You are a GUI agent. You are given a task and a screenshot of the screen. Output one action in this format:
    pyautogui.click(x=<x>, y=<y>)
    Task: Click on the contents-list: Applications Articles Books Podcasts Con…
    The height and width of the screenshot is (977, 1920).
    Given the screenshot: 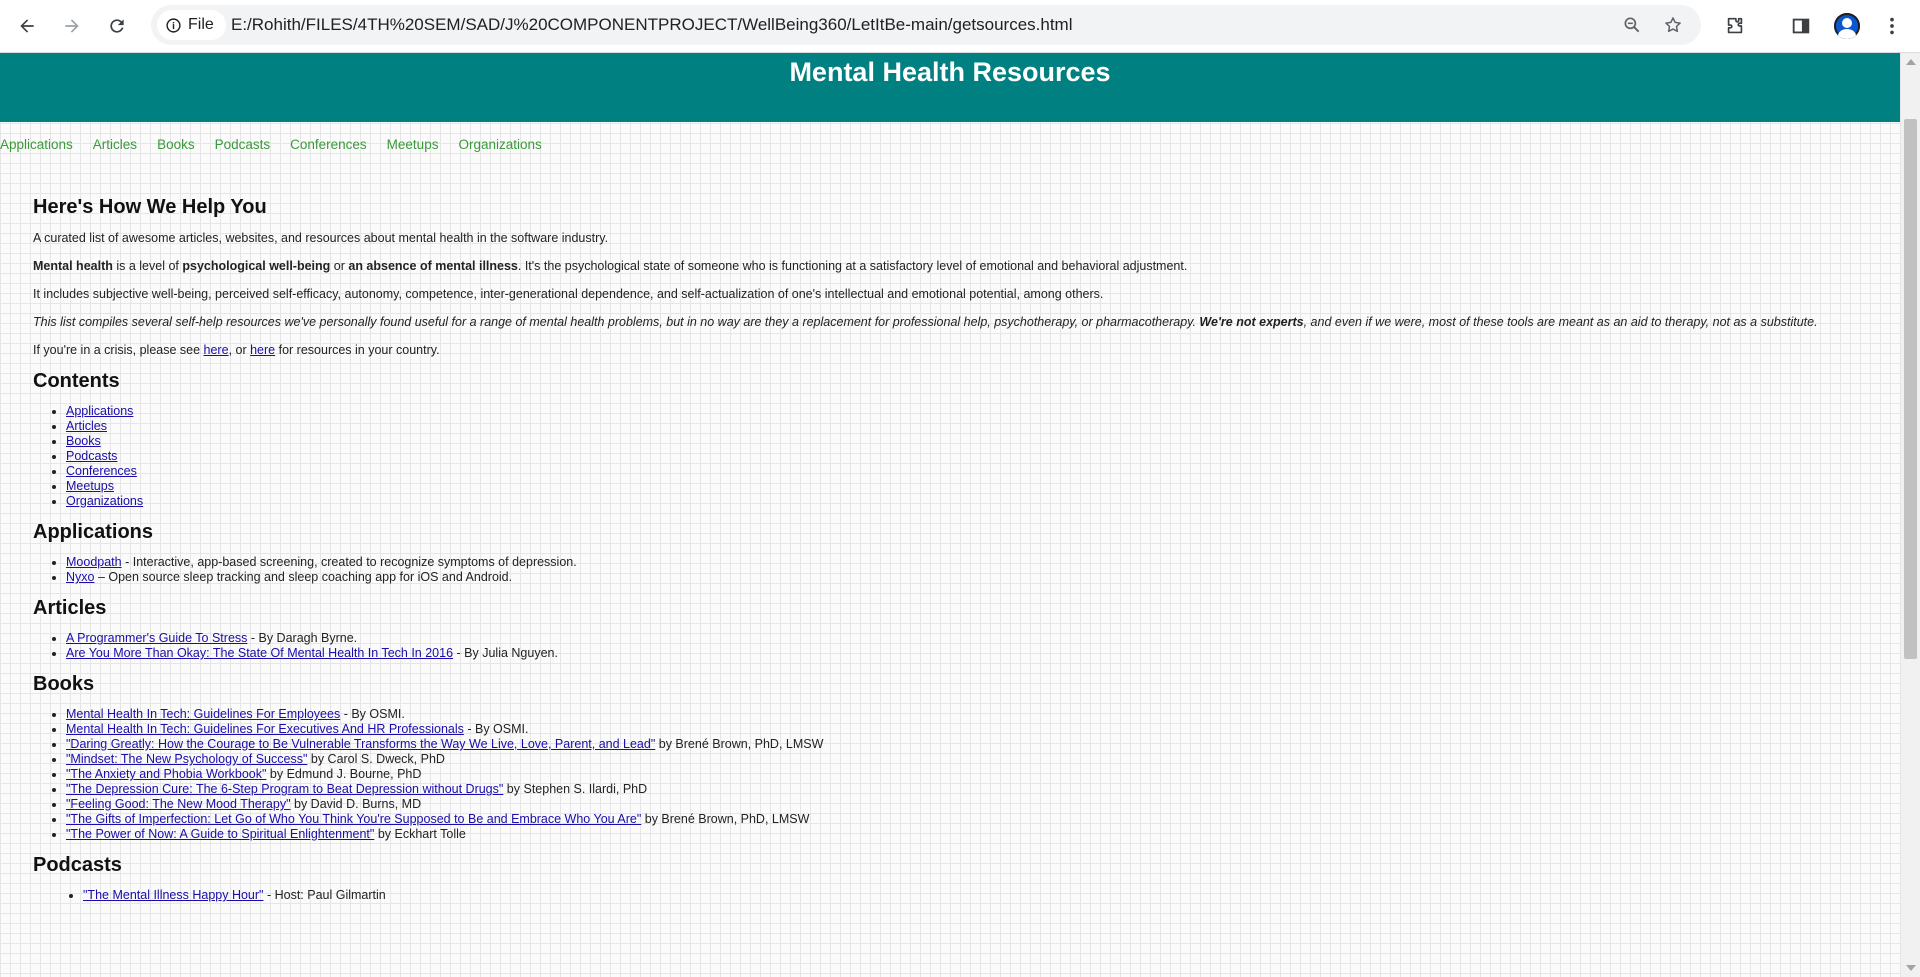 What is the action you would take?
    pyautogui.click(x=953, y=456)
    